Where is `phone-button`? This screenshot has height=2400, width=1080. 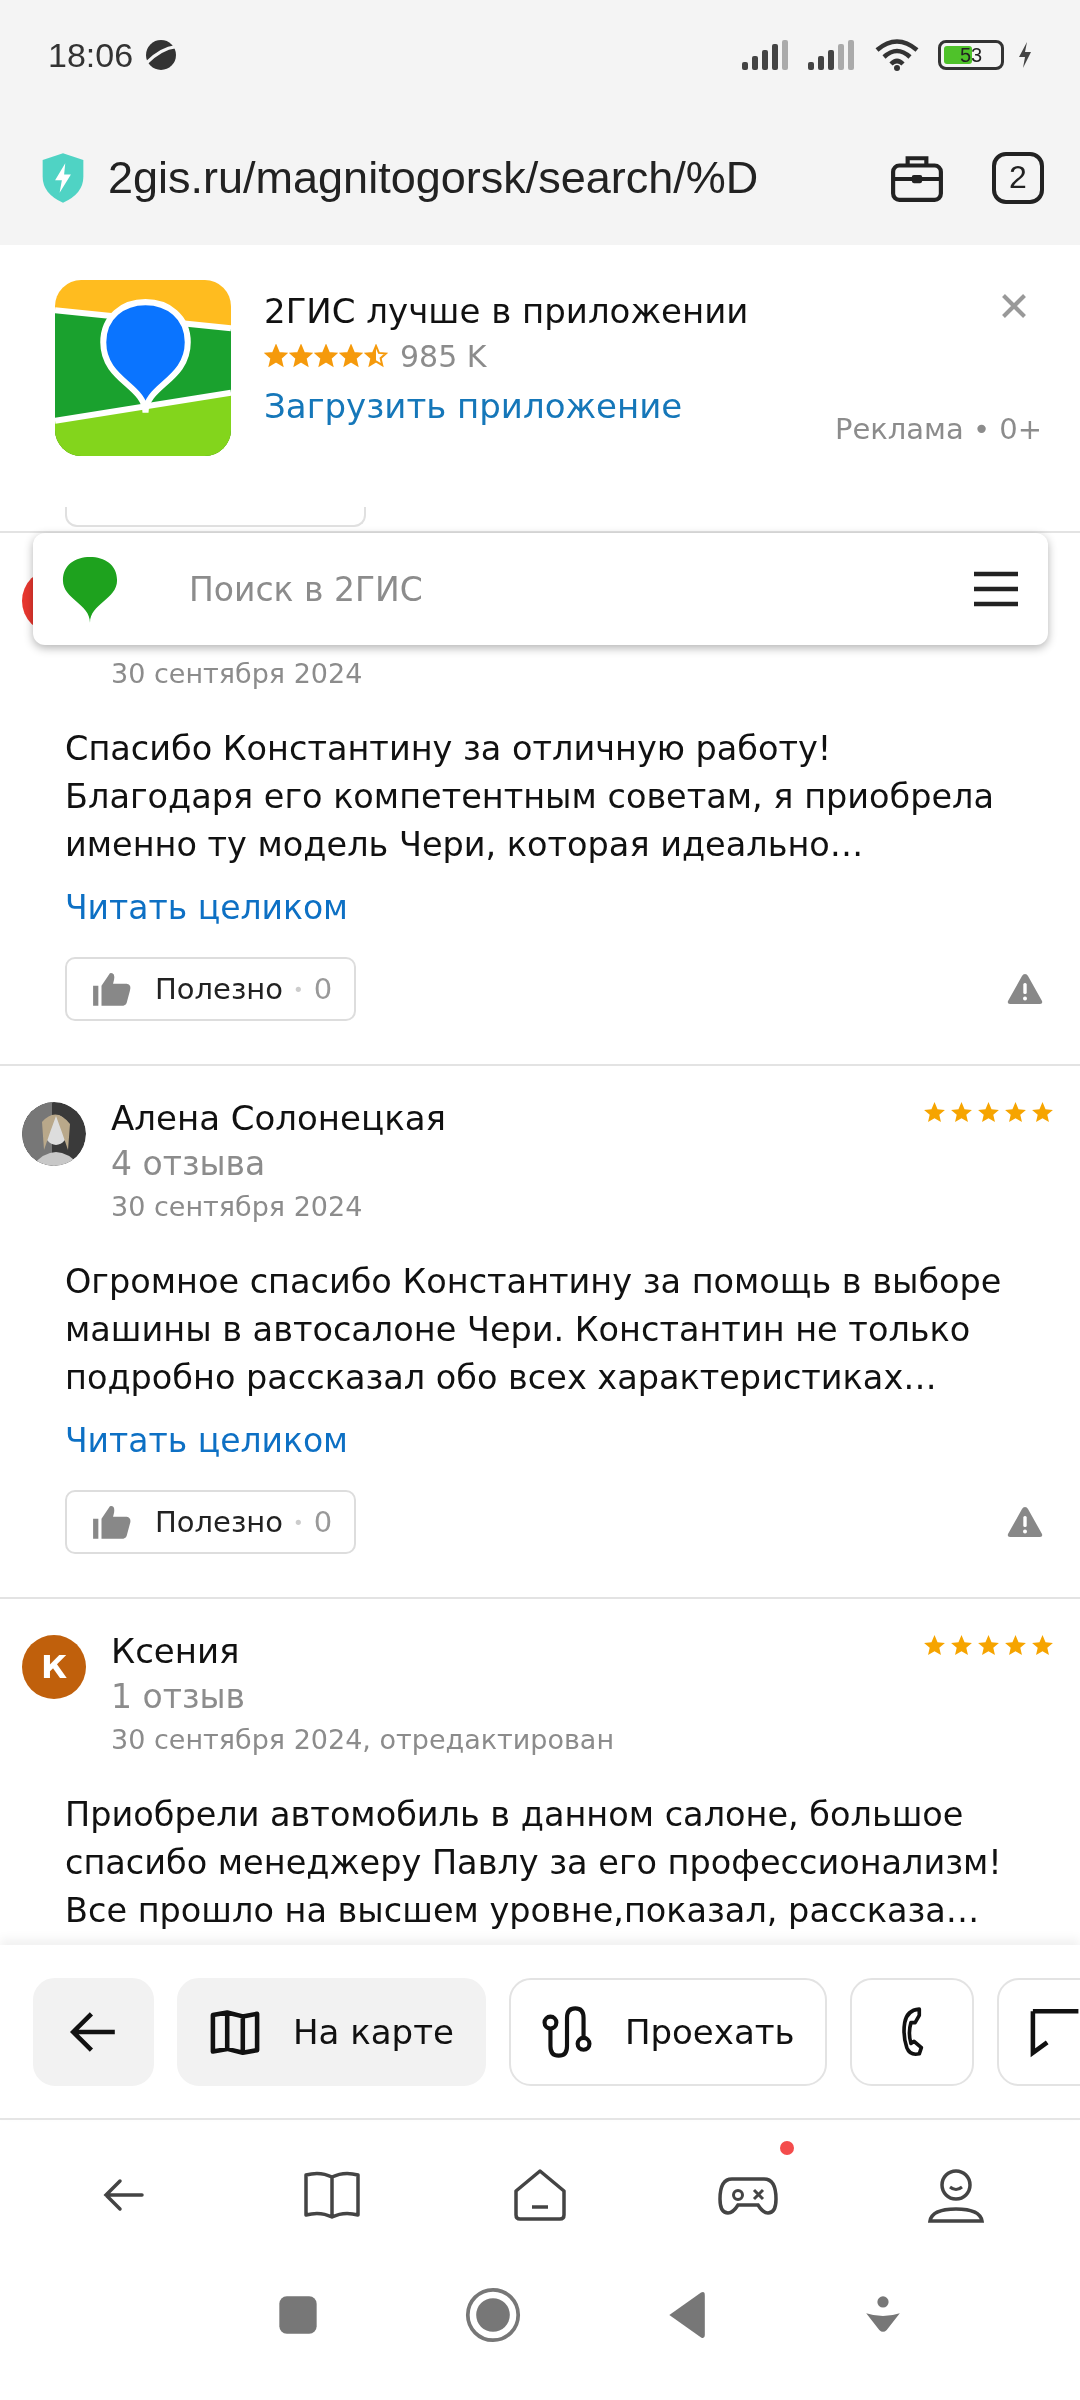 phone-button is located at coordinates (911, 2032).